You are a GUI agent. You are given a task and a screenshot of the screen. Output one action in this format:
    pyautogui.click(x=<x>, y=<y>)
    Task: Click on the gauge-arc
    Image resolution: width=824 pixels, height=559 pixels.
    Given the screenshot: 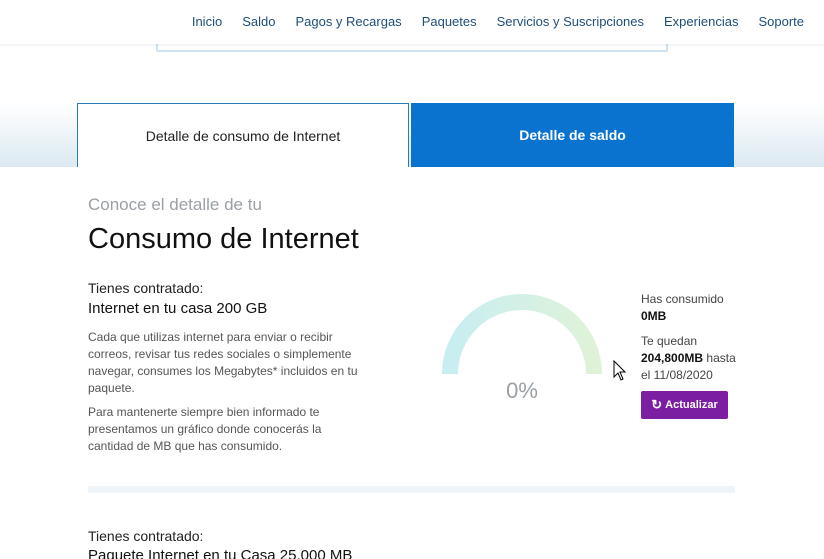 What is the action you would take?
    pyautogui.click(x=522, y=334)
    